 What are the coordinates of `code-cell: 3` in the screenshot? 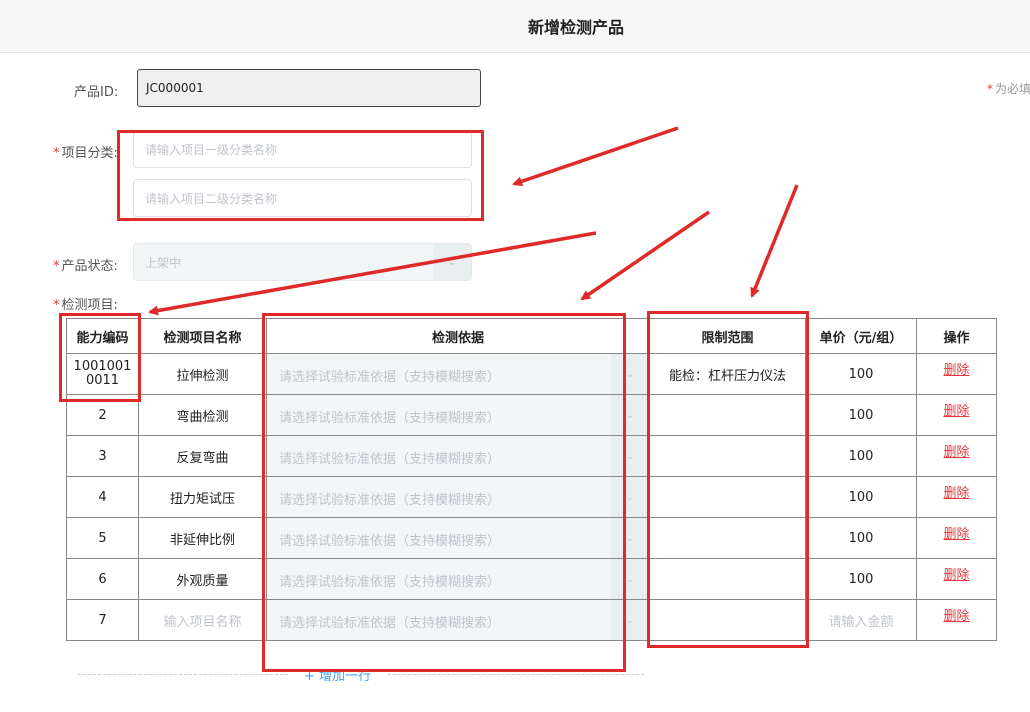 It's located at (102, 456).